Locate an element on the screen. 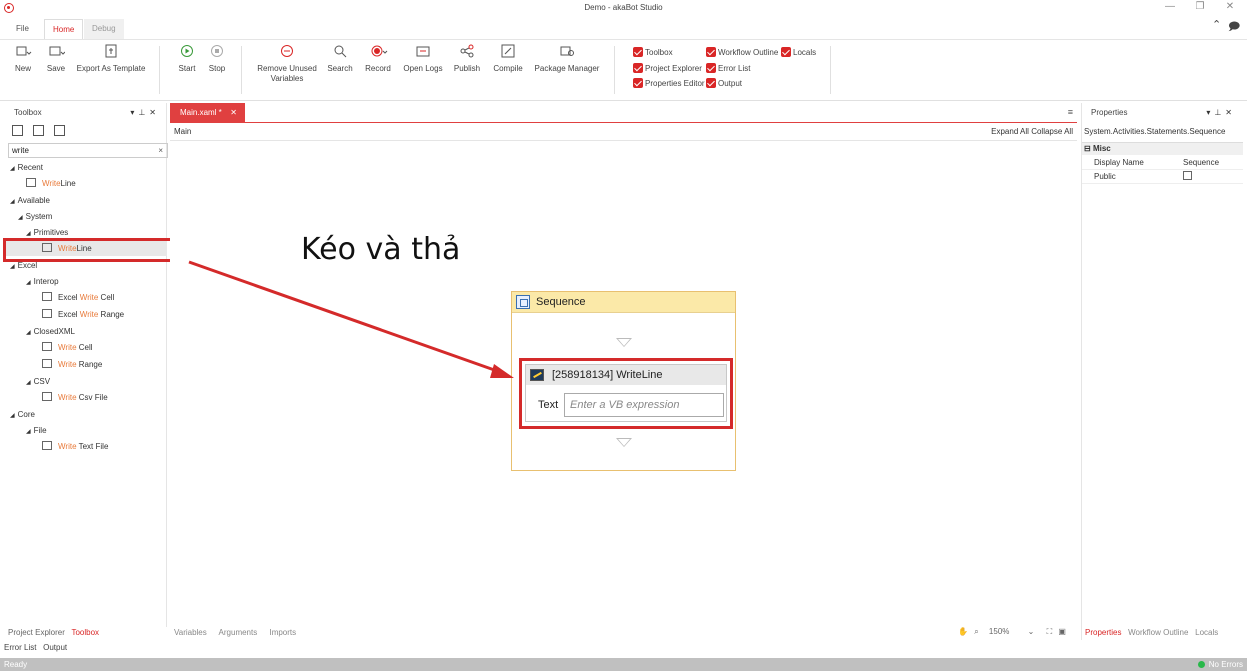 The image size is (1247, 671). output-check-label: Output is located at coordinates (730, 83).